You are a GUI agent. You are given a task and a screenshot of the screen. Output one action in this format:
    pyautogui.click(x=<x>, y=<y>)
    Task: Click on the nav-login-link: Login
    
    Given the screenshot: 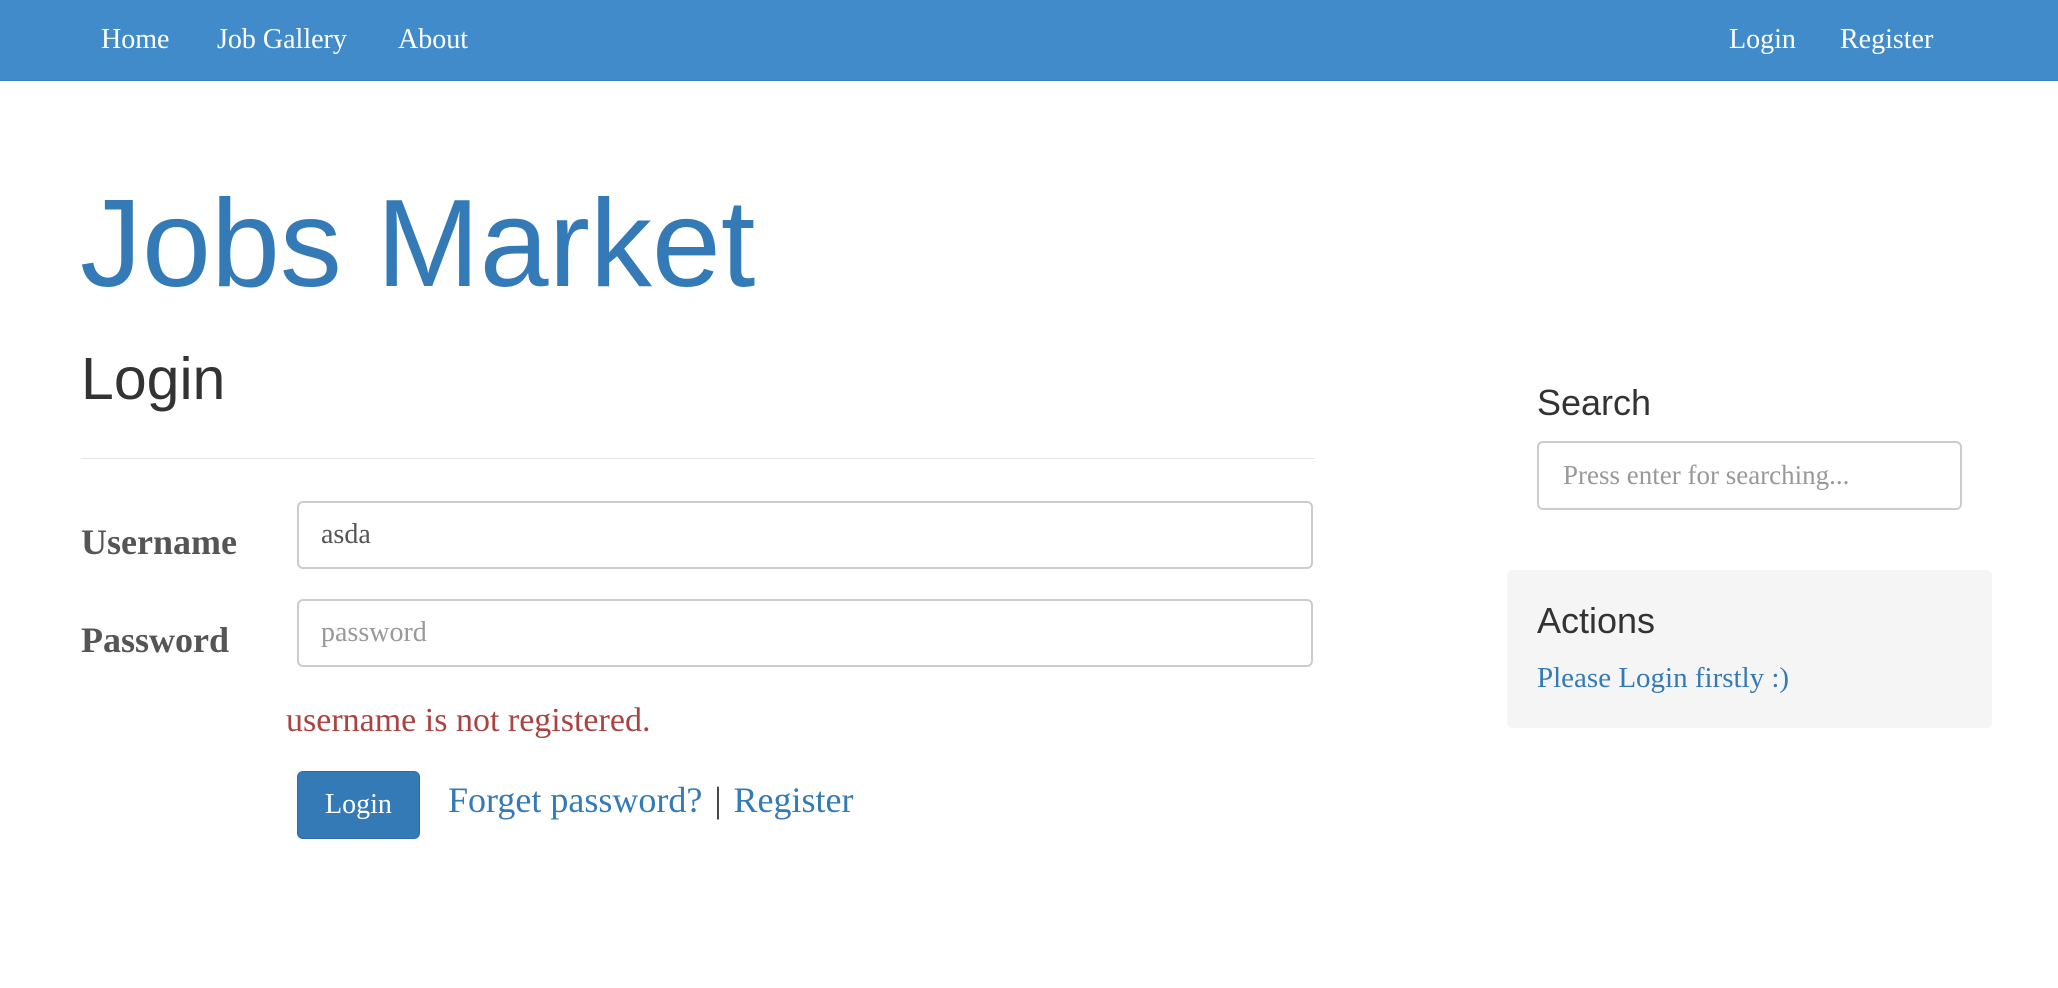 What is the action you would take?
    pyautogui.click(x=1762, y=40)
    